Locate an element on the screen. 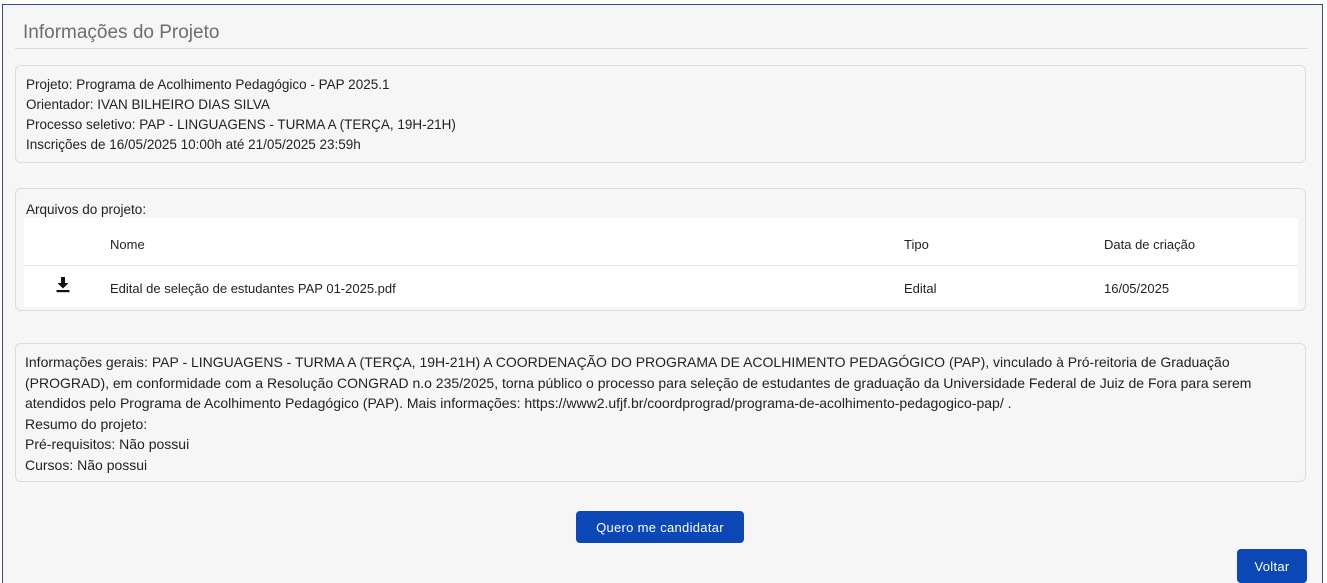 The image size is (1327, 583). apply-button: Quero me candidatar is located at coordinates (660, 527).